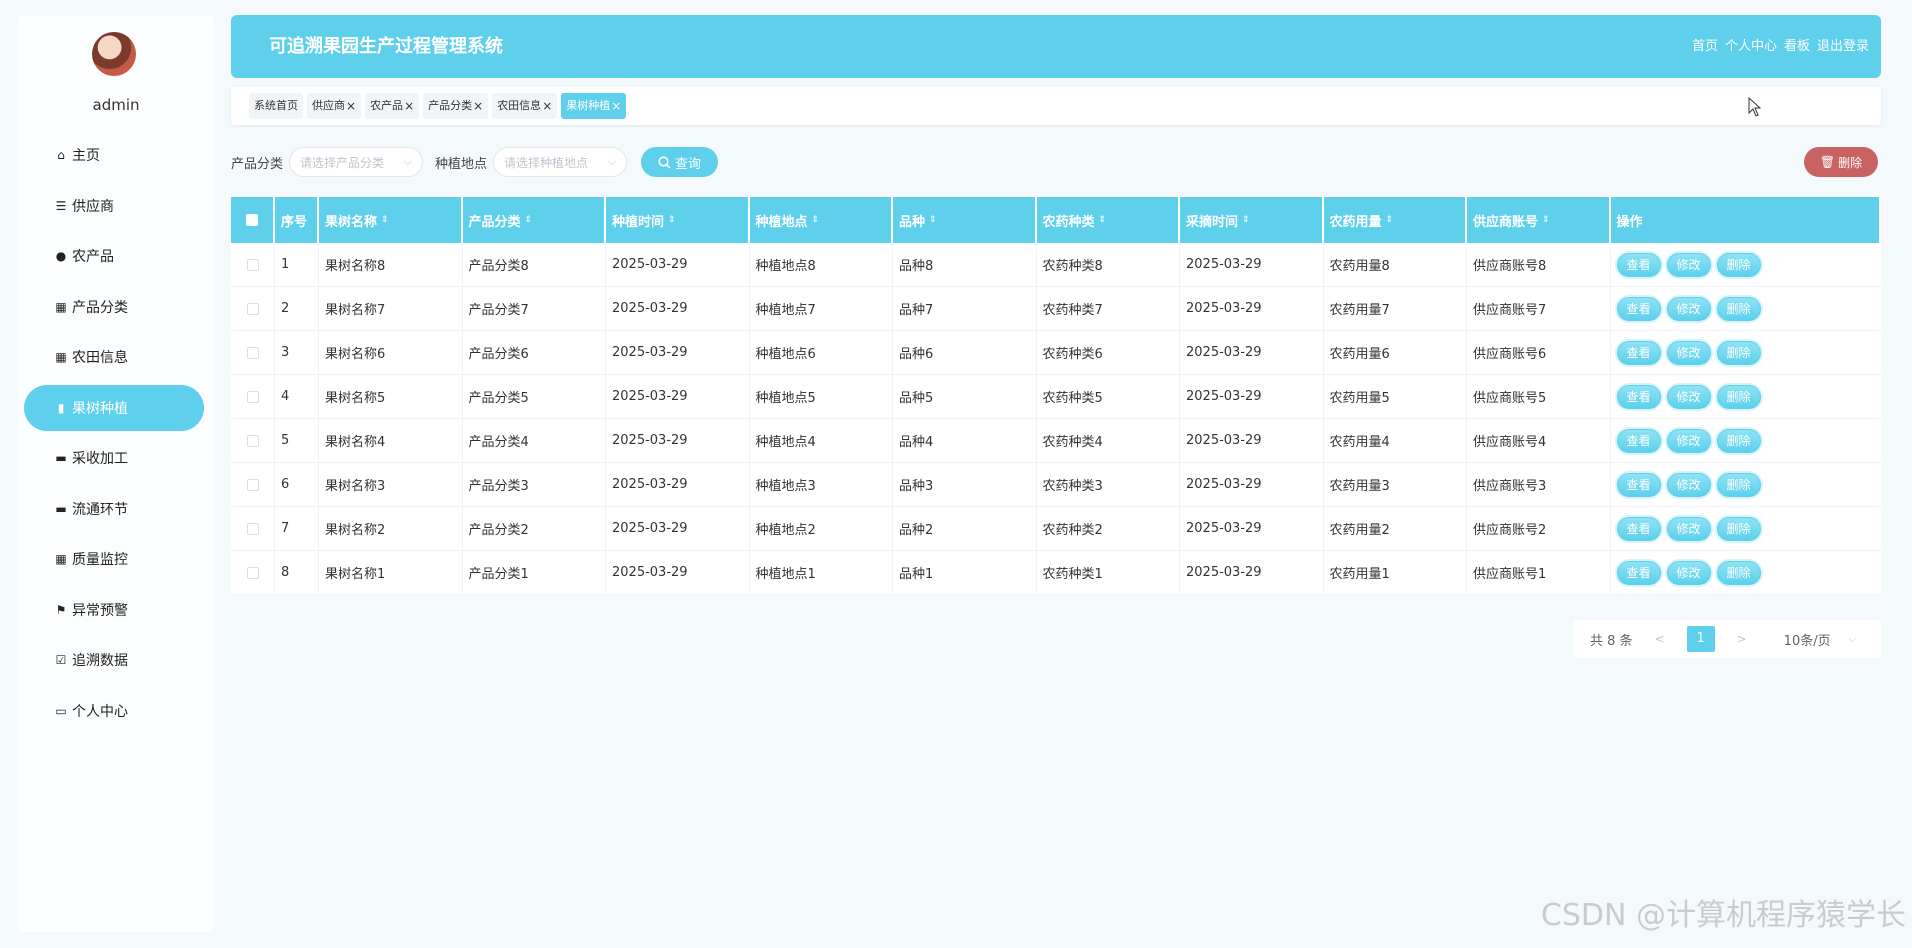 This screenshot has height=948, width=1912. What do you see at coordinates (498, 266) in the screenshot?
I see `cell-value: 产品分类8` at bounding box center [498, 266].